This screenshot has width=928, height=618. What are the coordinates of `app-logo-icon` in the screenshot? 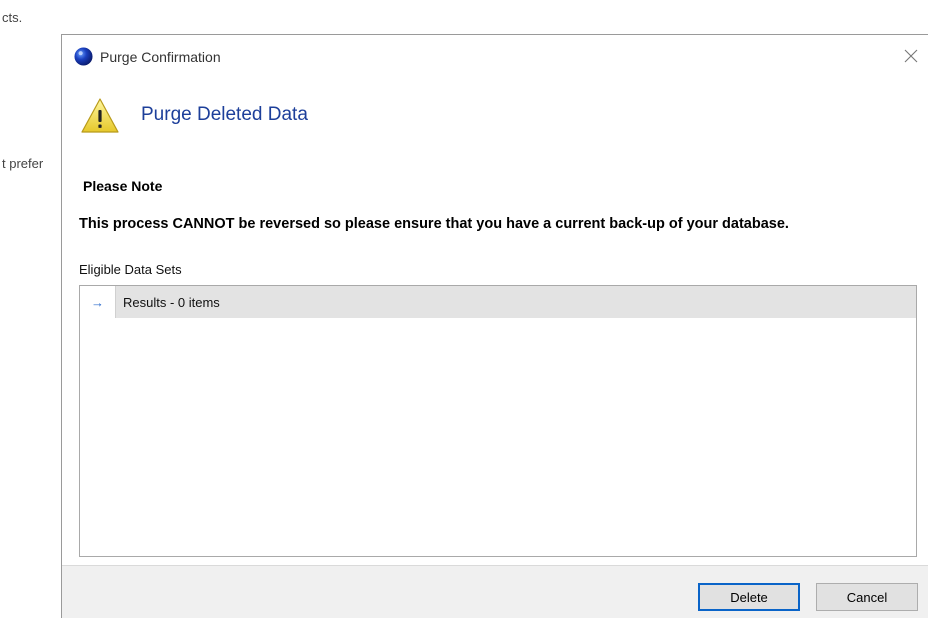 It's located at (83, 56).